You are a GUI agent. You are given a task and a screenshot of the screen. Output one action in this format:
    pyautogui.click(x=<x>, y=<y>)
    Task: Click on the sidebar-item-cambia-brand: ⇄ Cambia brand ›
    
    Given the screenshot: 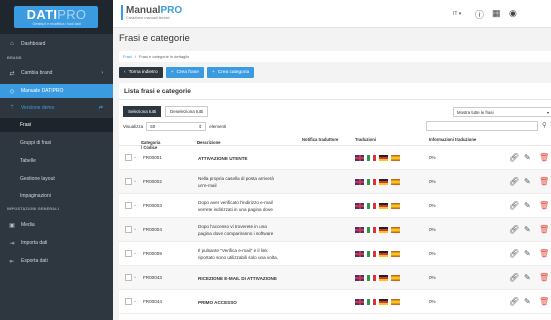 What is the action you would take?
    pyautogui.click(x=56, y=73)
    